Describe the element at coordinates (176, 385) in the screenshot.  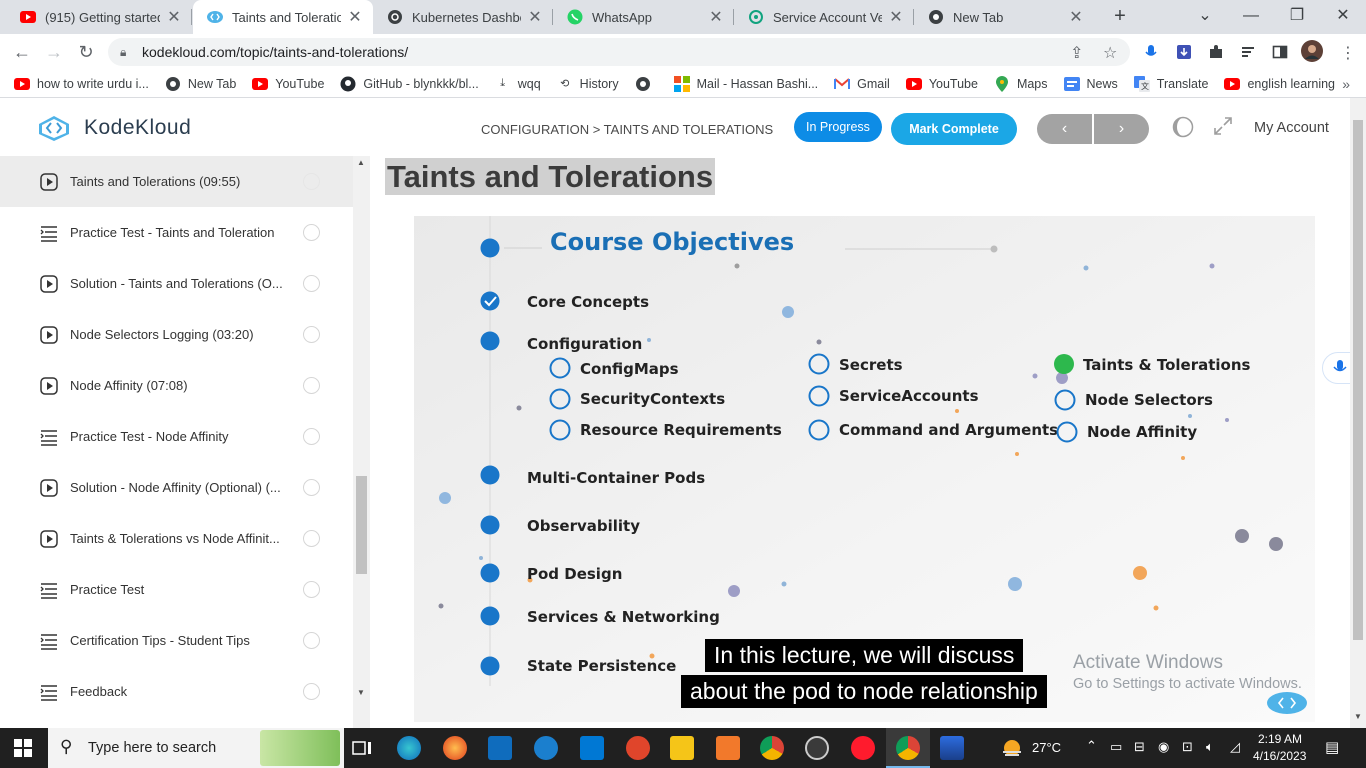
I see `lesson-item: Node Affinity (07:08)` at that location.